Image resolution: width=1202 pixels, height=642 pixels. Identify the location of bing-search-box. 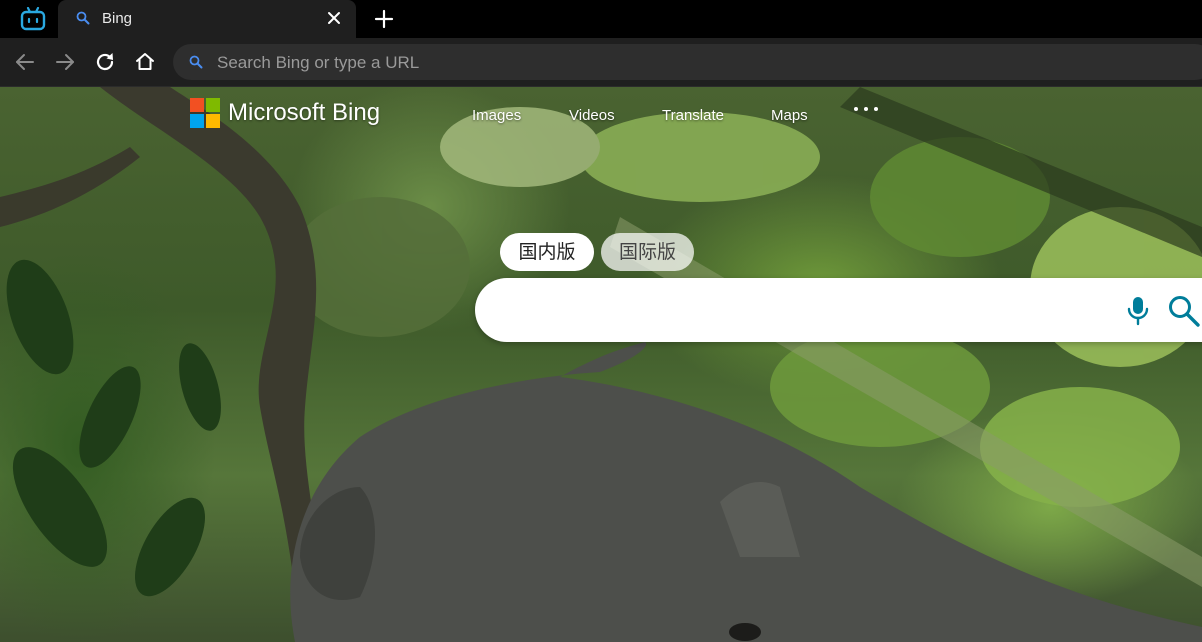
(838, 310).